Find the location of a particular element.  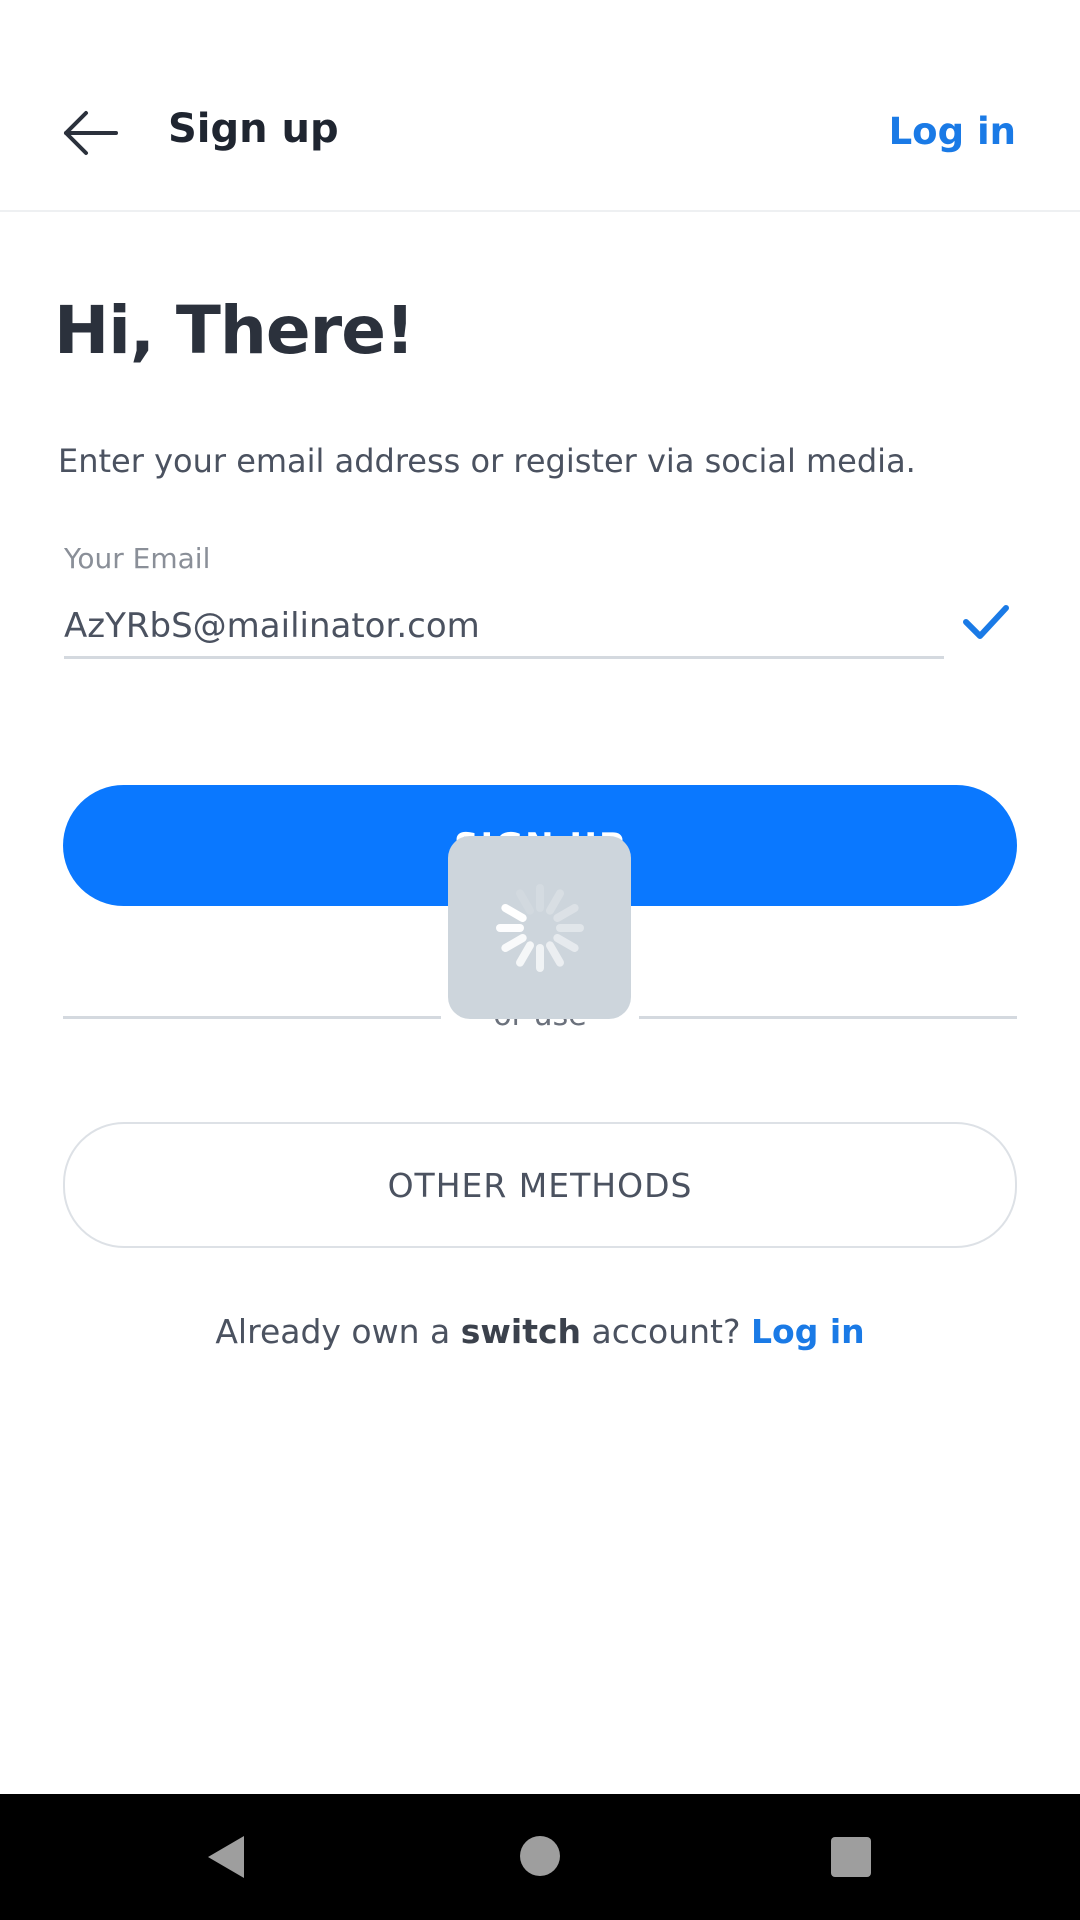

other-methods-button: OTHER METHODS is located at coordinates (540, 1185).